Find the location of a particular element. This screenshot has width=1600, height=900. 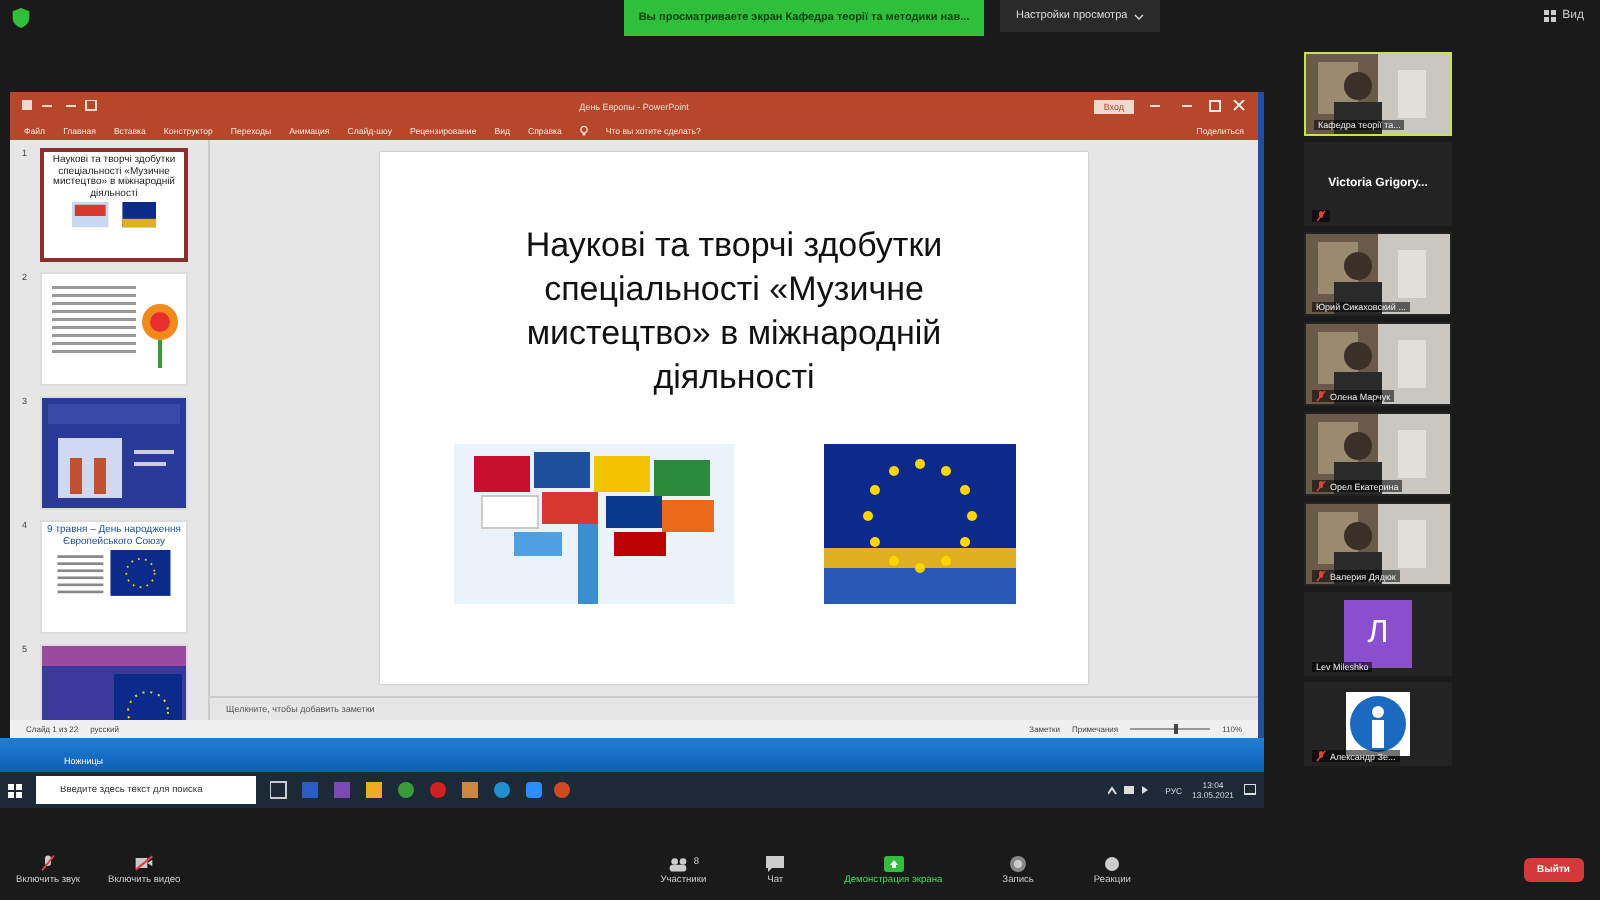

quick-access-icons is located at coordinates (62, 106).